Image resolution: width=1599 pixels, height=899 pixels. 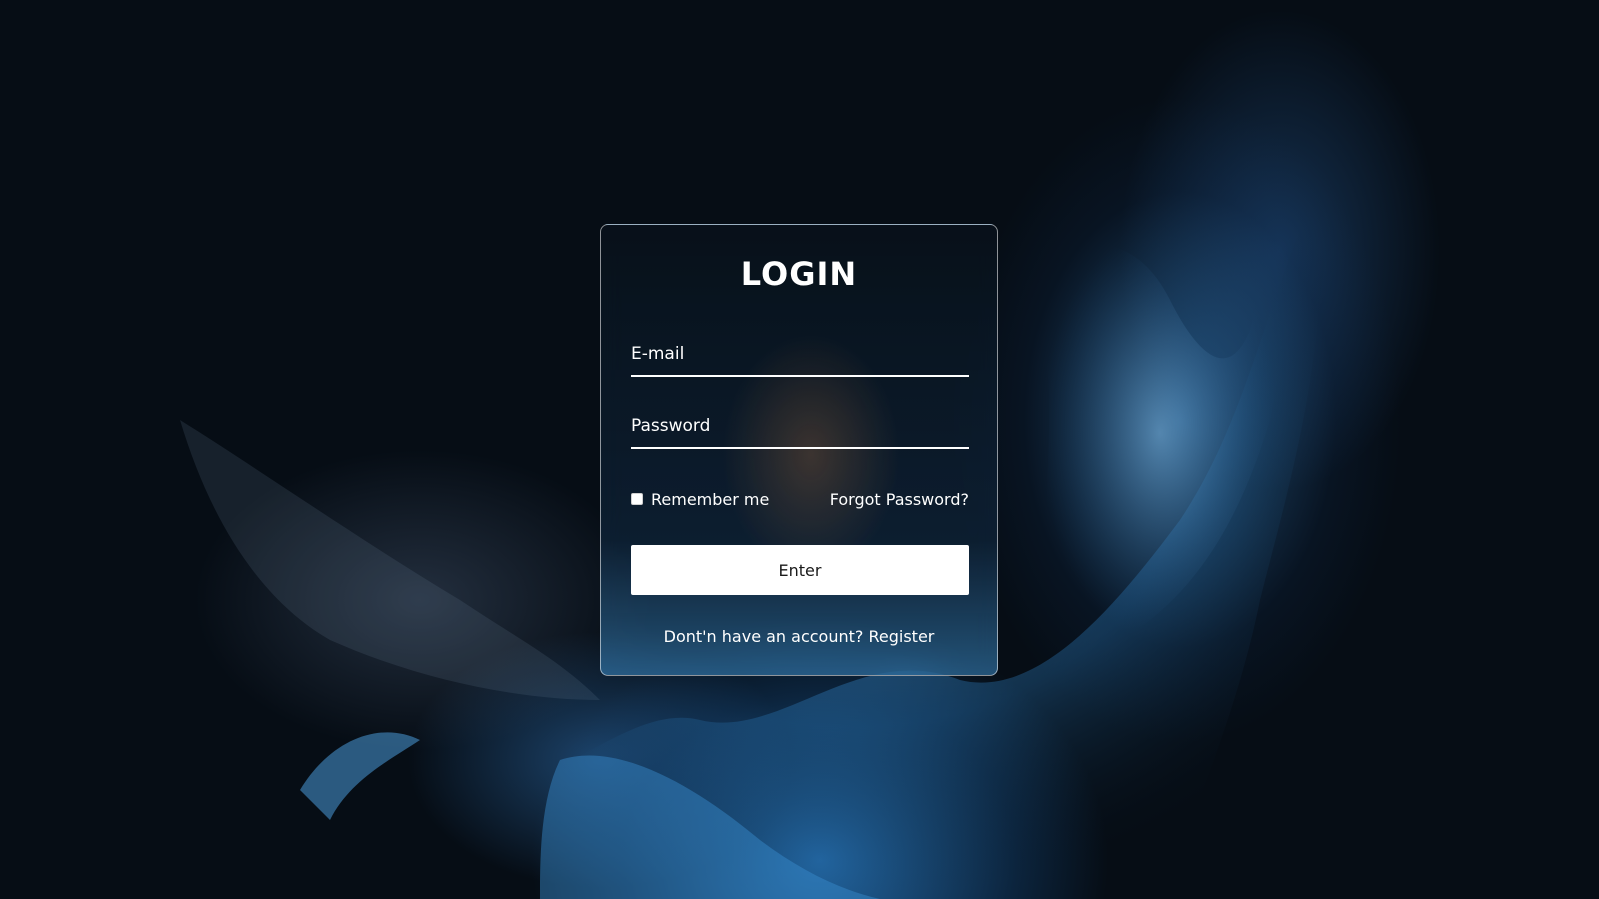 What do you see at coordinates (710, 499) in the screenshot?
I see `remember-me-label: Remember me` at bounding box center [710, 499].